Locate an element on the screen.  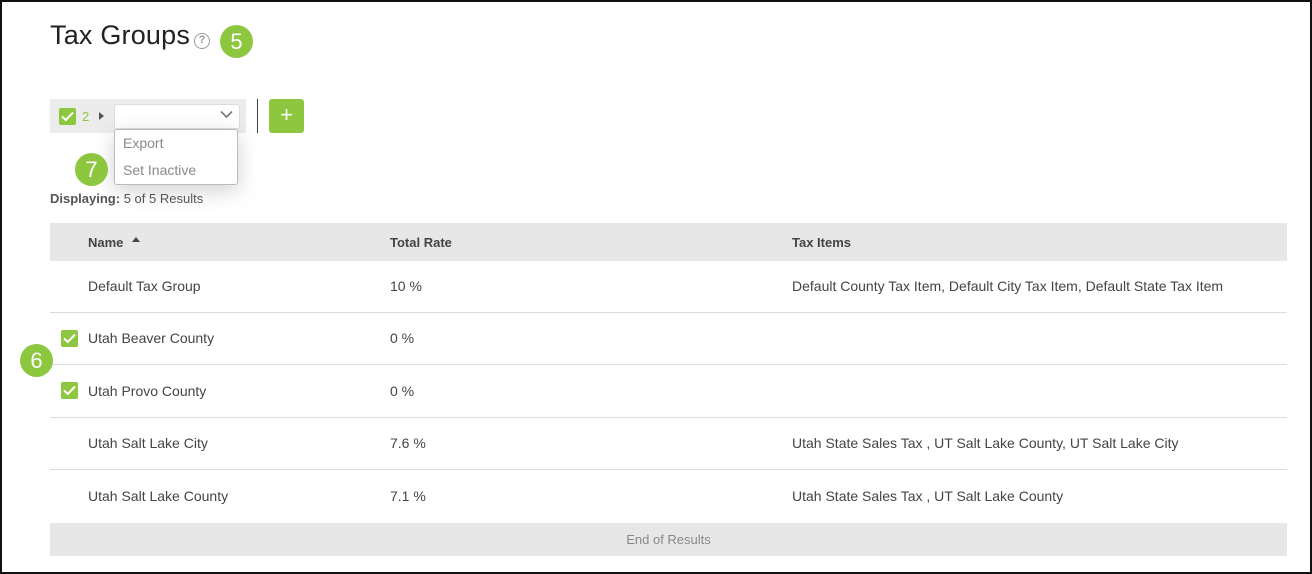
cell-total-rate: 10 % is located at coordinates (406, 286).